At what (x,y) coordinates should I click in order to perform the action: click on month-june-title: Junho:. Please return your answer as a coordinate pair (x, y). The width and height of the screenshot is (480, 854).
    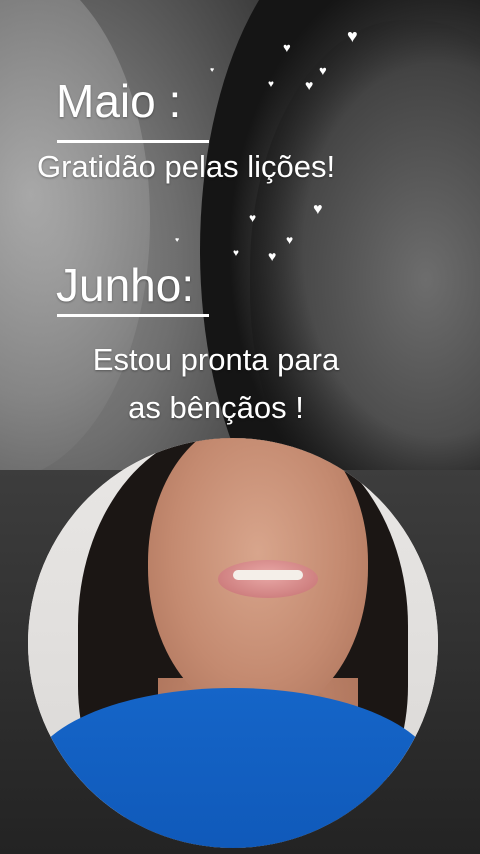
    Looking at the image, I should click on (125, 285).